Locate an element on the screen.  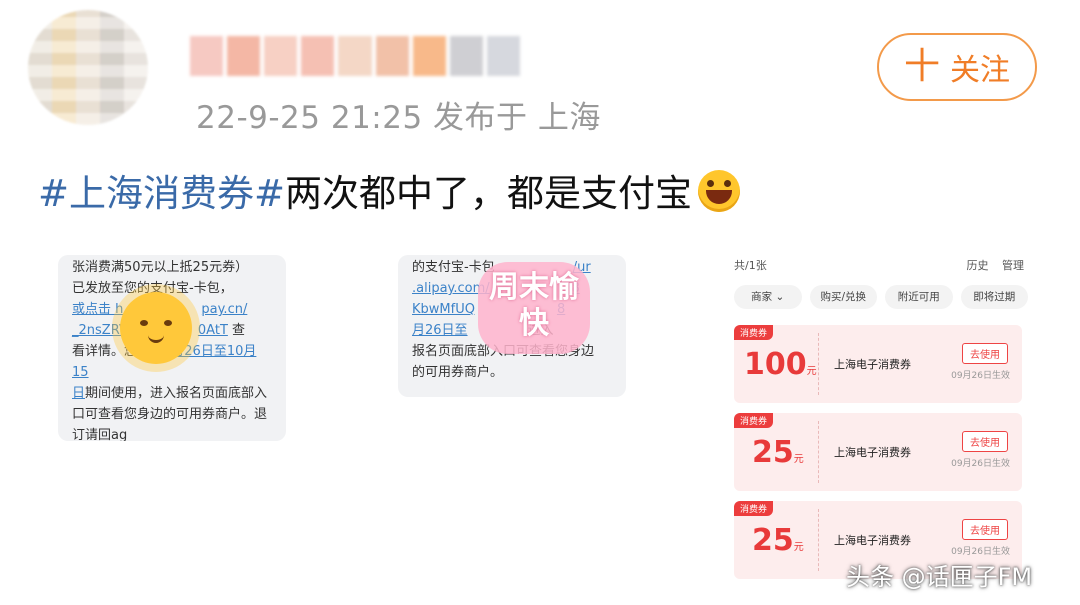
filter-merchant: 商家 ⌄ is located at coordinates (768, 297).